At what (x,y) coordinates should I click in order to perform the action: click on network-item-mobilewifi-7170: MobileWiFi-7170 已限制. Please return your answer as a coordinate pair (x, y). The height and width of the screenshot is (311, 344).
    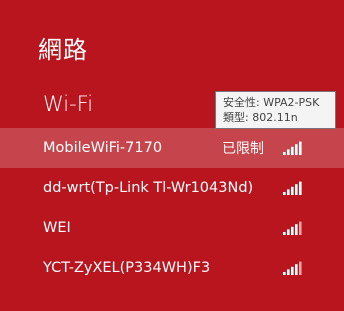
    Looking at the image, I should click on (172, 148).